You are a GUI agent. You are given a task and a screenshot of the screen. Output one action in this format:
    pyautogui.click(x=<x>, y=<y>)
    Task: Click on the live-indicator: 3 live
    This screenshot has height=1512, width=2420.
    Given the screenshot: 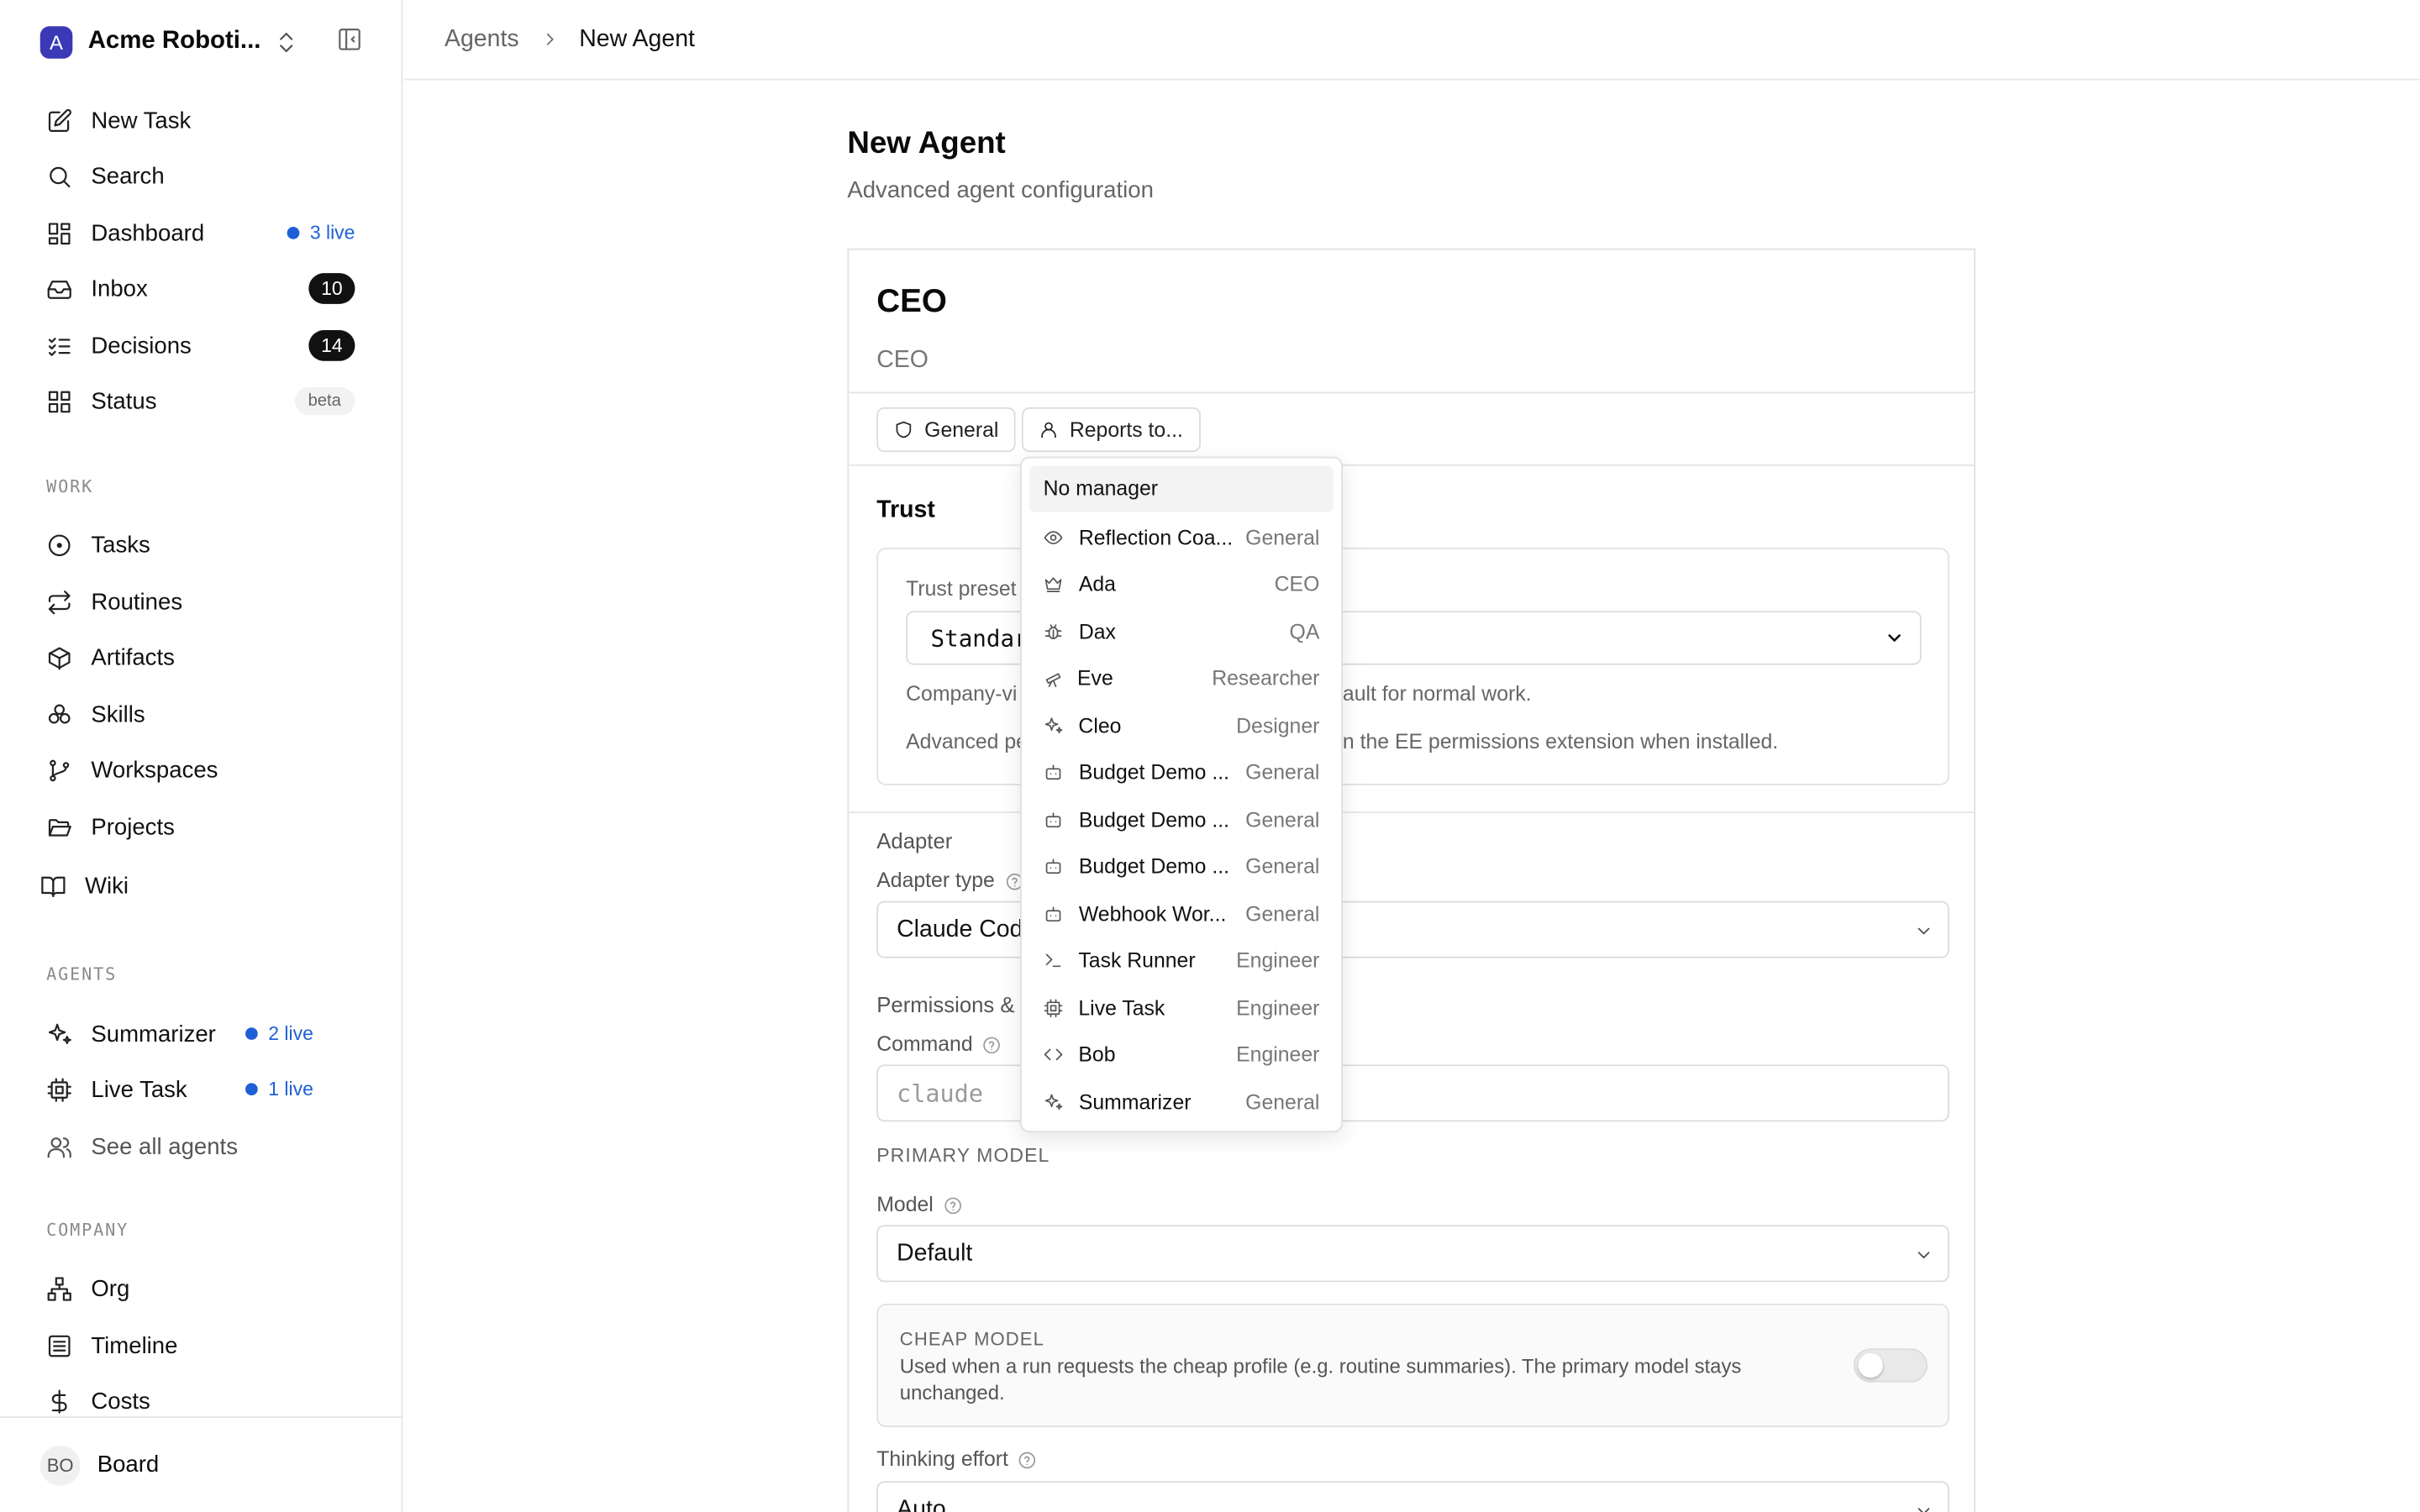 What is the action you would take?
    pyautogui.click(x=321, y=233)
    